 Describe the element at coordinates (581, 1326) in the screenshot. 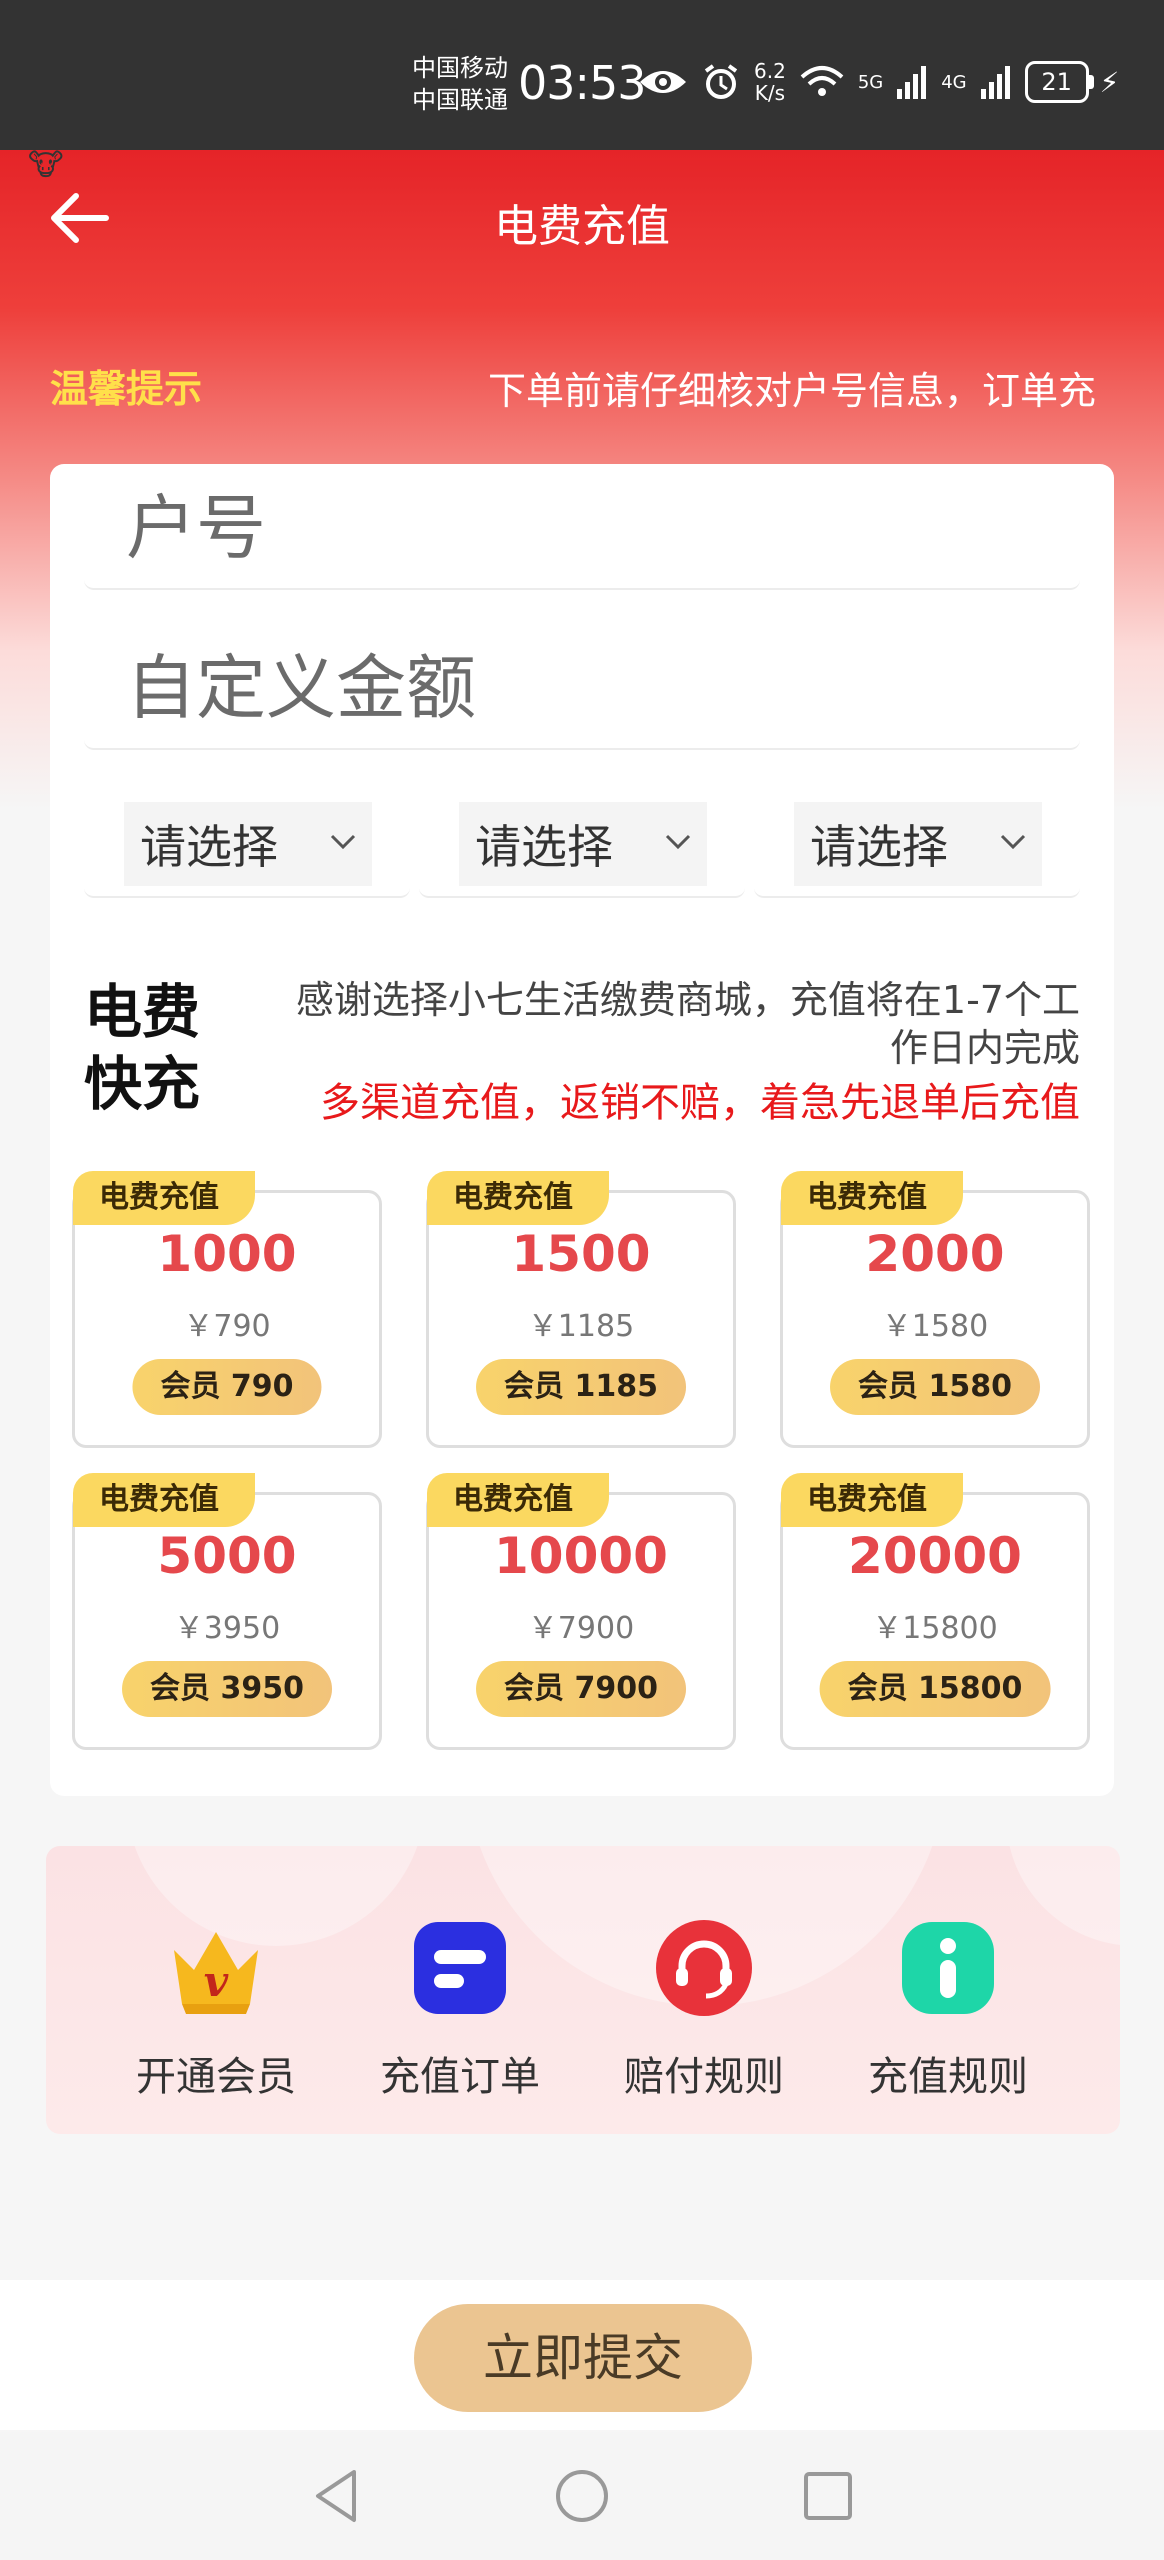

I see `product-price: ￥1185` at that location.